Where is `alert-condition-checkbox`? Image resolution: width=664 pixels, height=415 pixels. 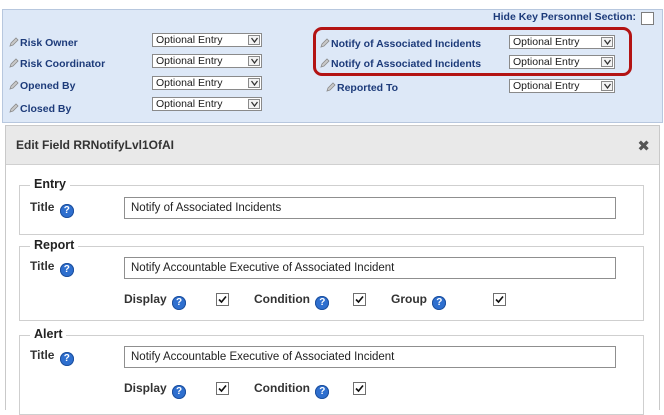
alert-condition-checkbox is located at coordinates (359, 388).